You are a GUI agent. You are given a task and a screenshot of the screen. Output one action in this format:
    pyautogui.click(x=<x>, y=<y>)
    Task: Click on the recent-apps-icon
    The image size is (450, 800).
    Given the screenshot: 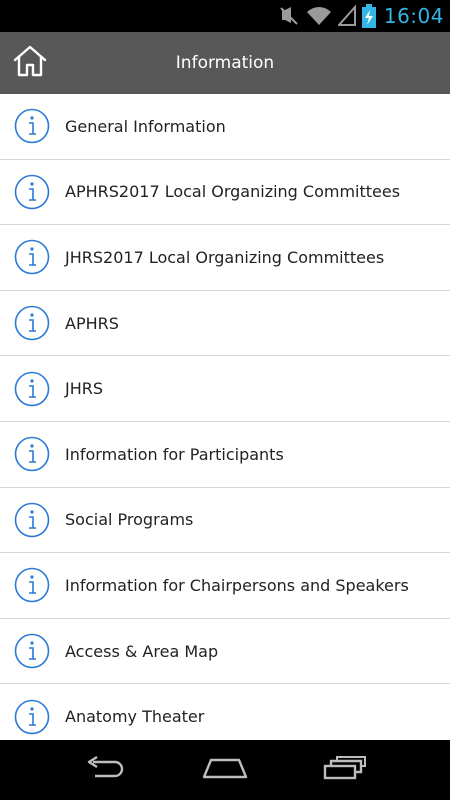 What is the action you would take?
    pyautogui.click(x=345, y=770)
    